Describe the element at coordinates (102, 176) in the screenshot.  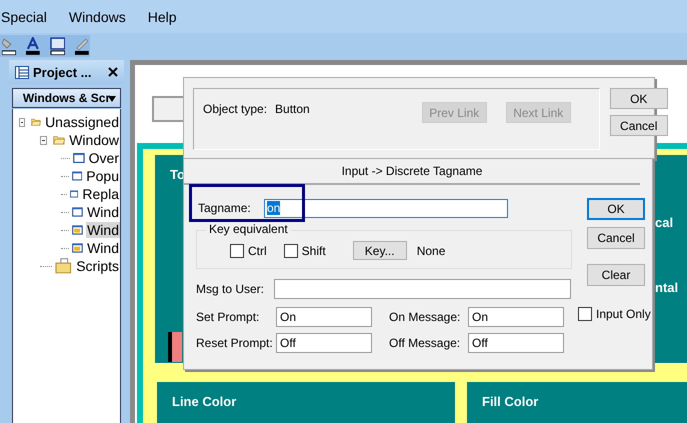
I see `tree-item: Popu` at that location.